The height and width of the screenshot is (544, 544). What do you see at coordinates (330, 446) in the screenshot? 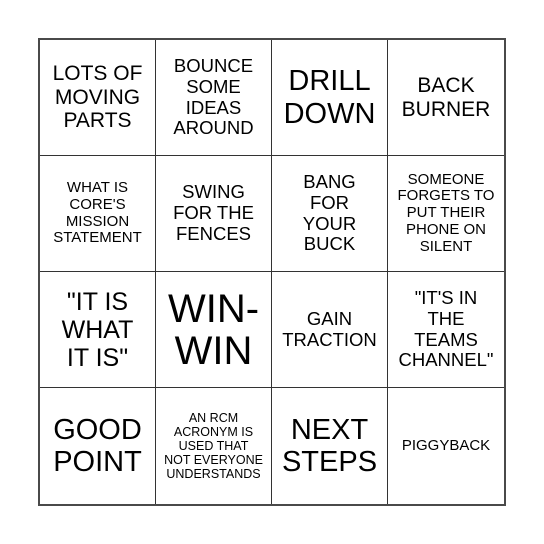
I see `bingo-cell: NEXT STEPS` at bounding box center [330, 446].